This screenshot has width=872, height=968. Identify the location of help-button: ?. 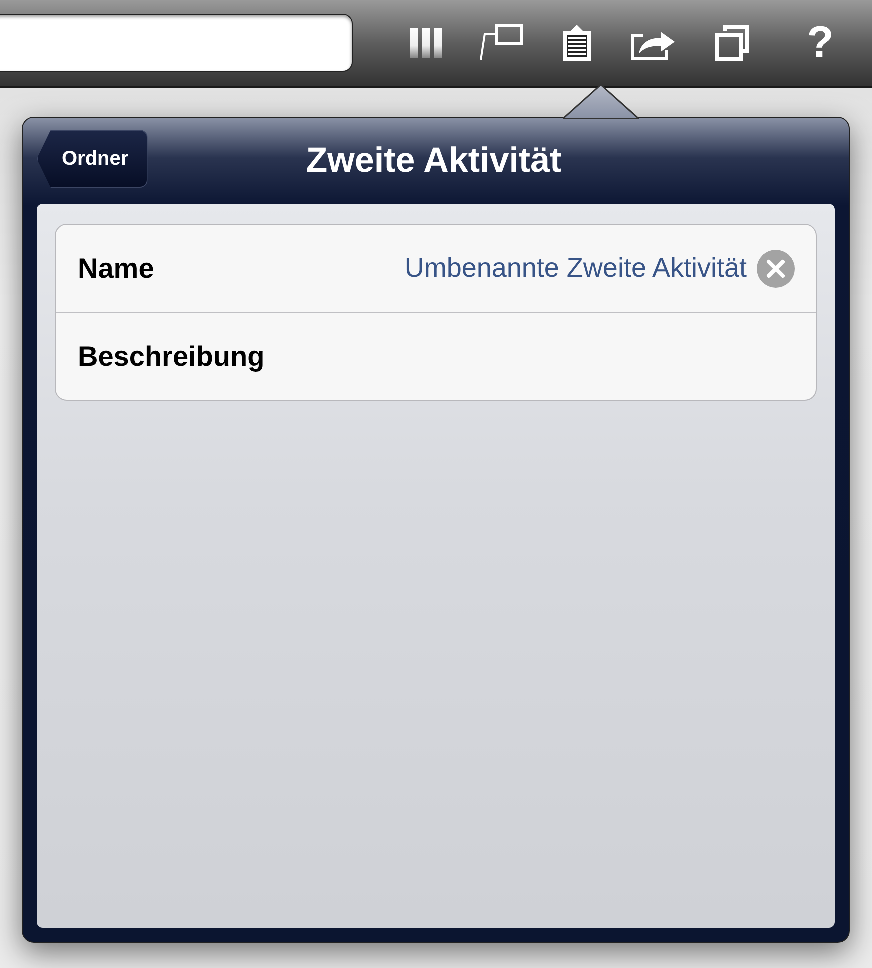
(820, 43).